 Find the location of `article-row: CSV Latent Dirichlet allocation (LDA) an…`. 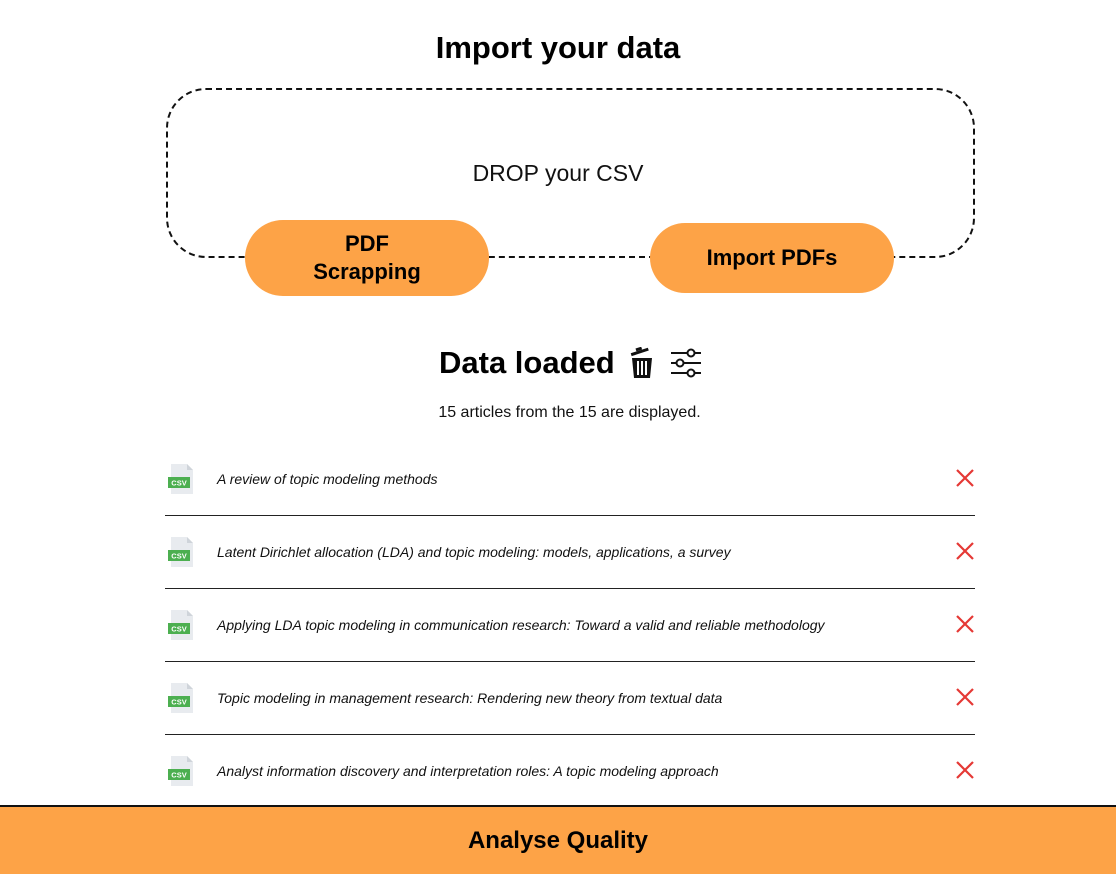

article-row: CSV Latent Dirichlet allocation (LDA) an… is located at coordinates (570, 552).